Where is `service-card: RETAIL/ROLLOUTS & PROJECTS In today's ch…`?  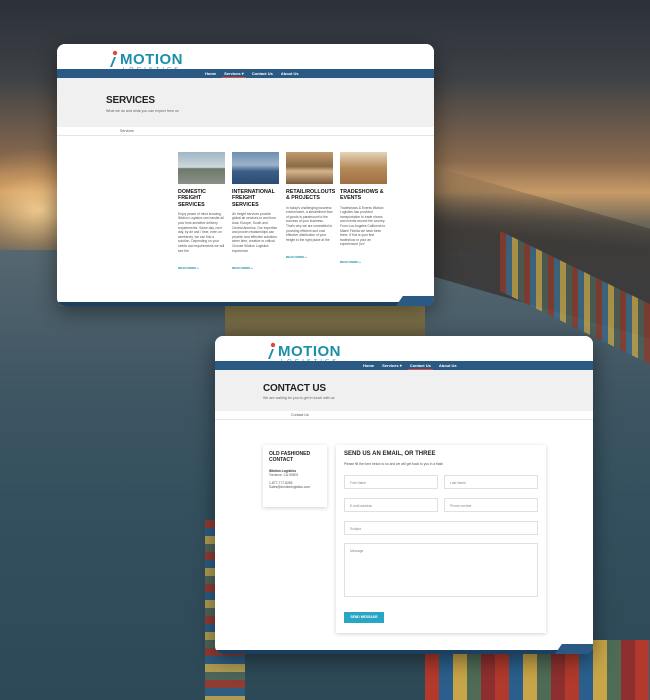 service-card: RETAIL/ROLLOUTS & PROJECTS In today's ch… is located at coordinates (310, 213).